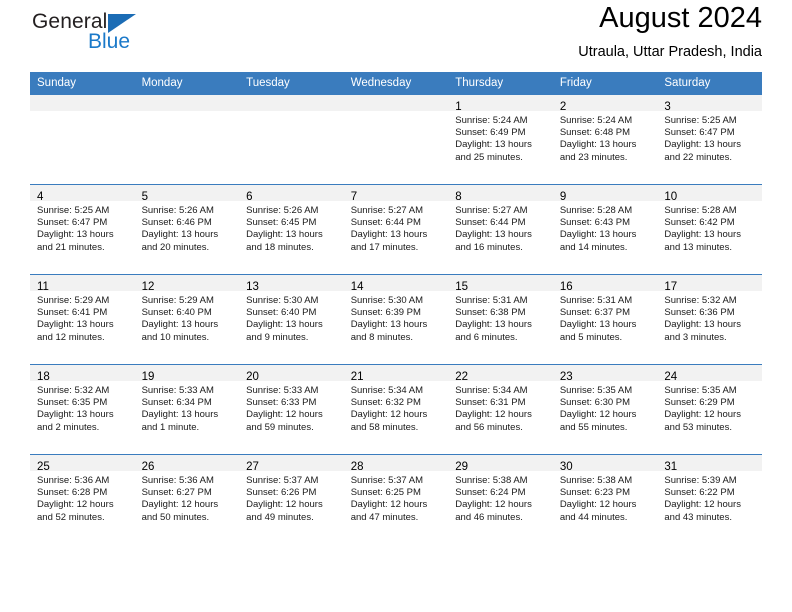  Describe the element at coordinates (486, 337) in the screenshot. I see `day-info-line: and 6 minutes.` at that location.